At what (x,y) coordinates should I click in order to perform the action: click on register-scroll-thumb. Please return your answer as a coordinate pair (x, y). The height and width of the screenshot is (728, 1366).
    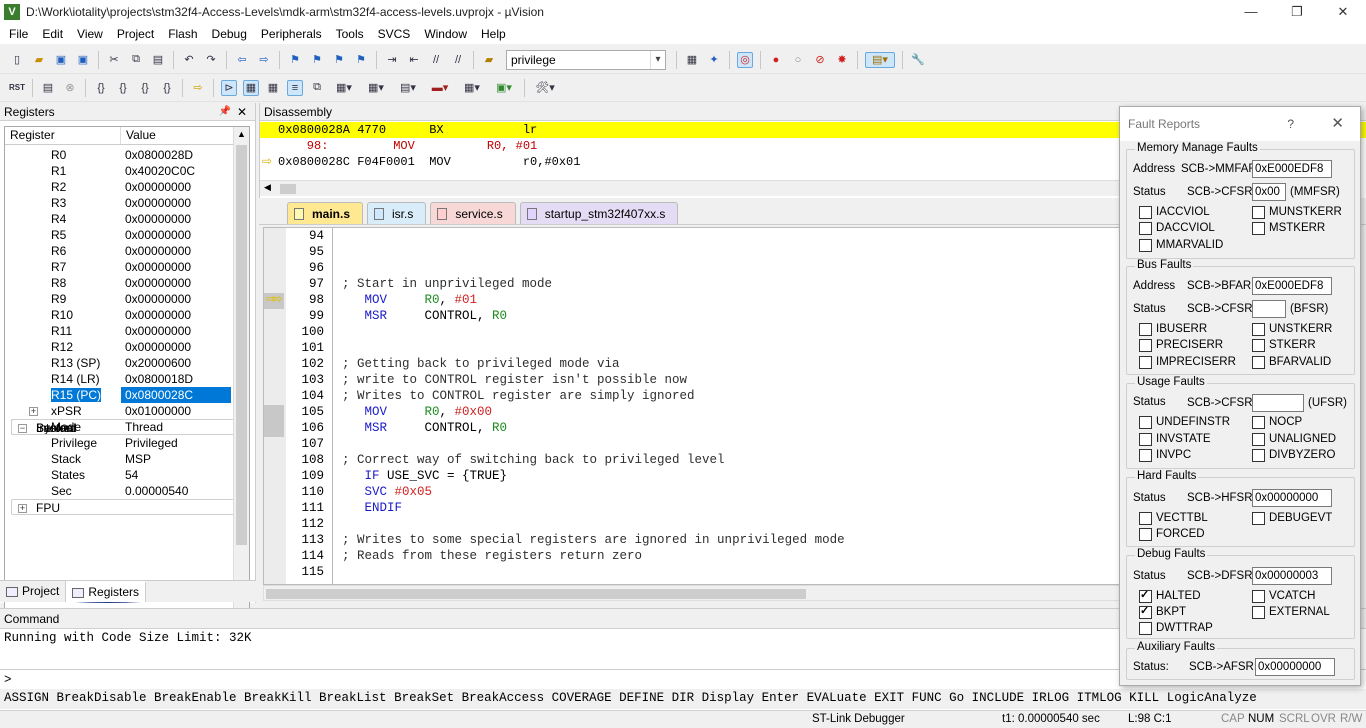
    Looking at the image, I should click on (241, 345).